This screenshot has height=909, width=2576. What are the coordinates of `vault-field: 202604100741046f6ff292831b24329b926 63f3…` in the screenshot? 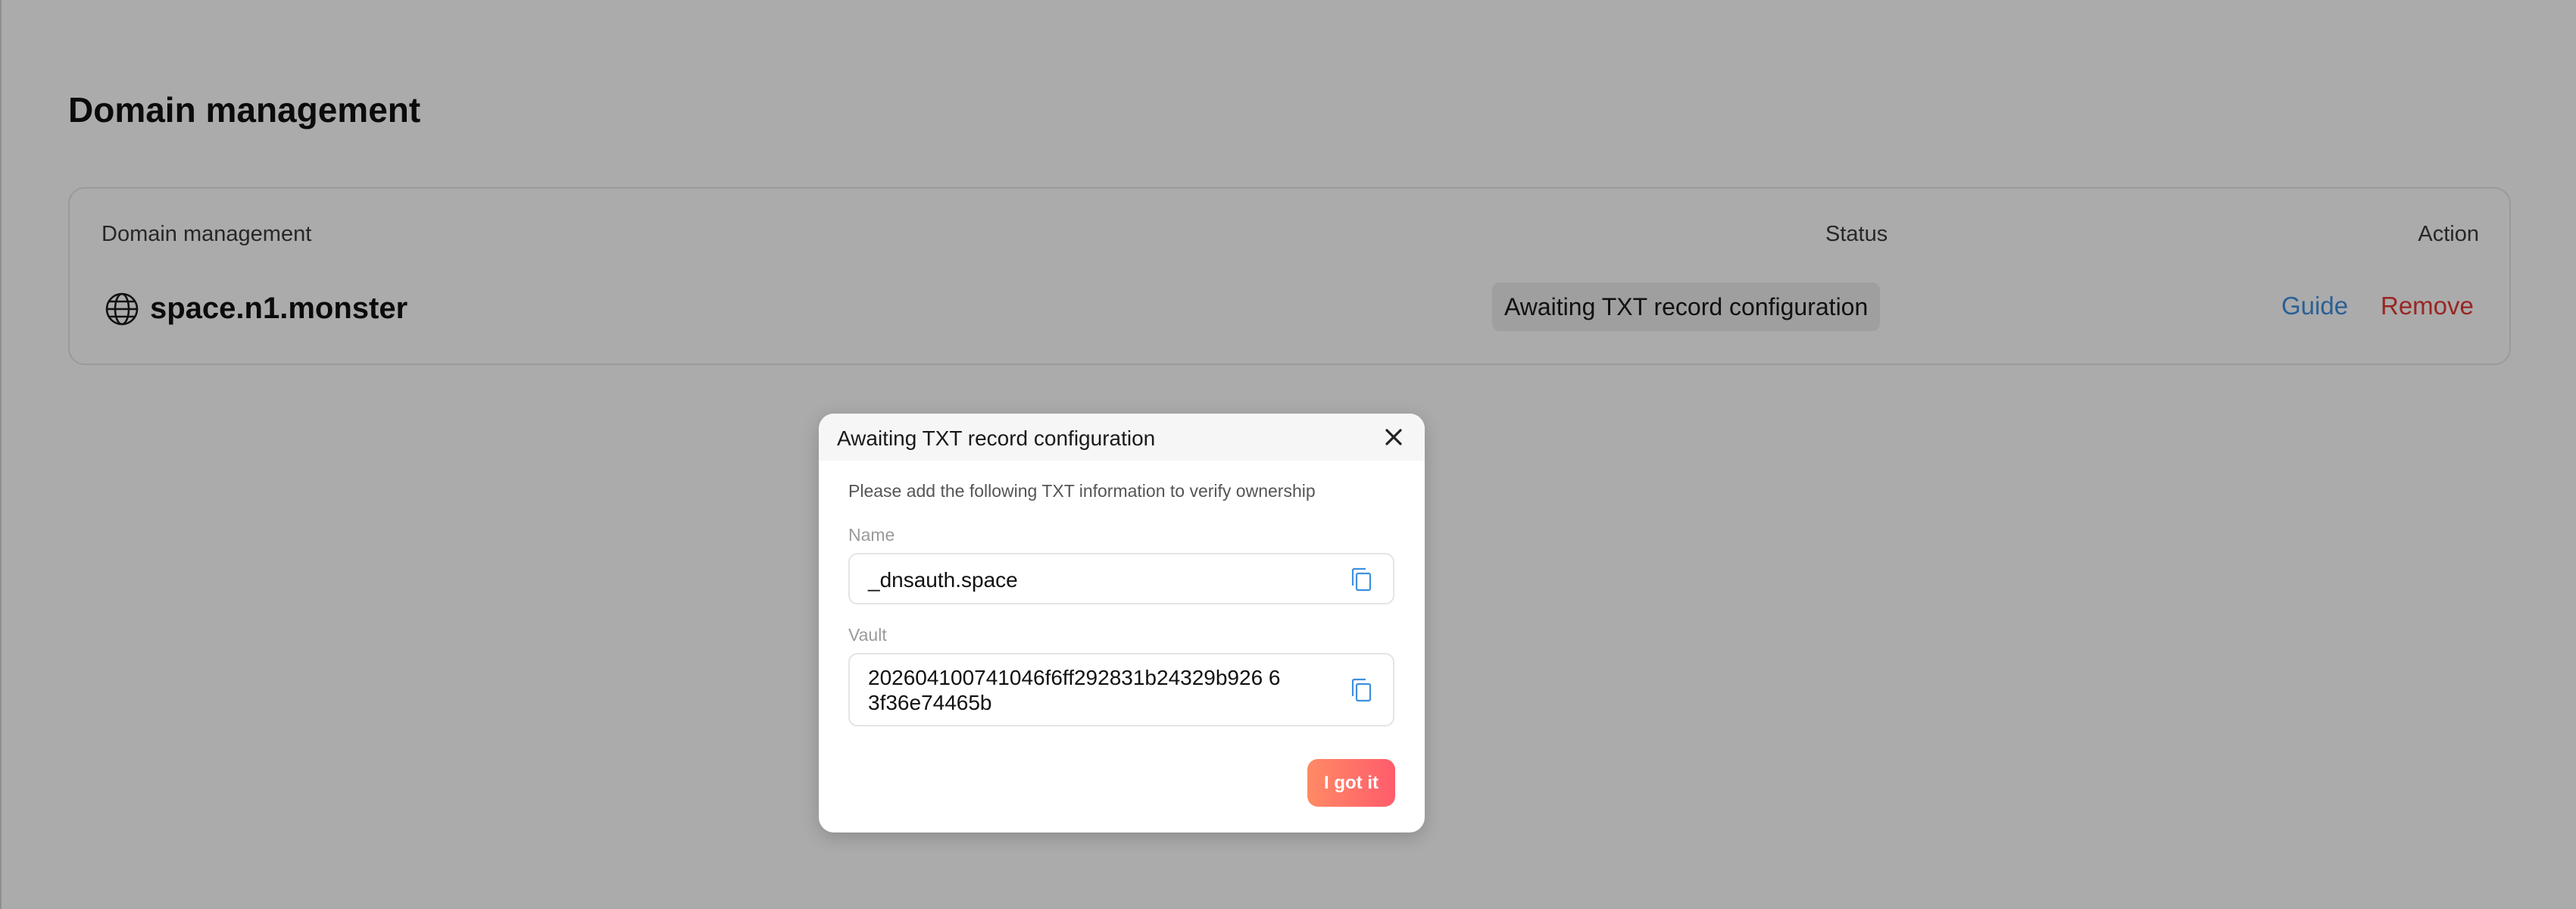 It's located at (1121, 689).